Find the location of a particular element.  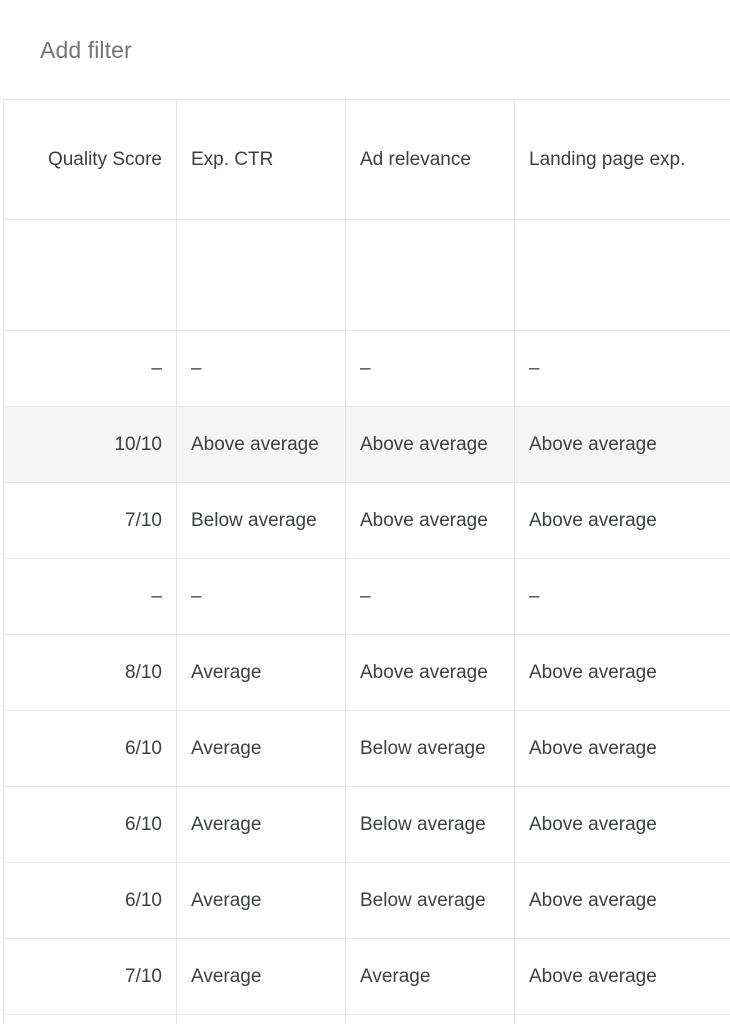

column-header-exp-ctr: Exp. CTR is located at coordinates (261, 159).